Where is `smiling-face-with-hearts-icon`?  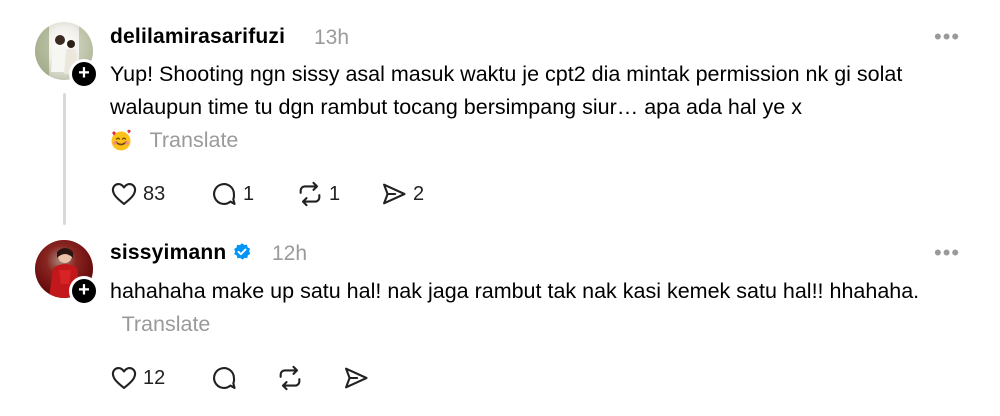
smiling-face-with-hearts-icon is located at coordinates (121, 140).